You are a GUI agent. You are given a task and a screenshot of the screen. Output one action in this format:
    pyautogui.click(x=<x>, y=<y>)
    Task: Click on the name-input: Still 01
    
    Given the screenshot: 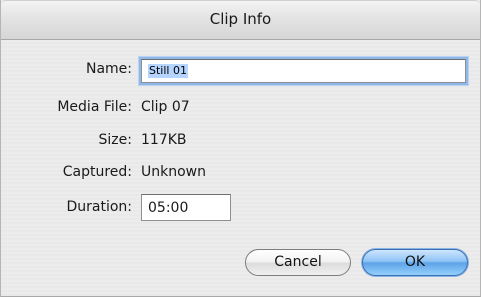 What is the action you would take?
    pyautogui.click(x=303, y=71)
    